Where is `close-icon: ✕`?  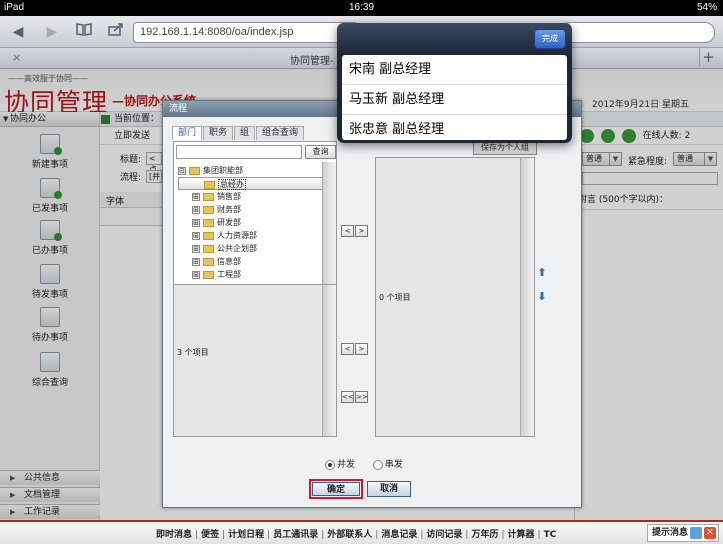 close-icon: ✕ is located at coordinates (710, 533).